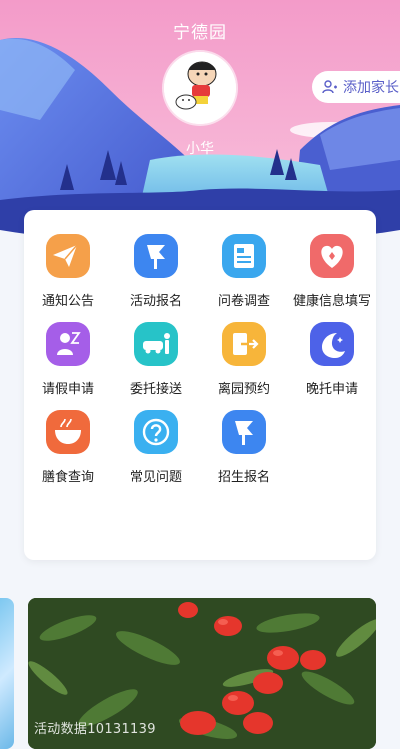 The image size is (400, 749). I want to click on paper-plane-icon, so click(68, 256).